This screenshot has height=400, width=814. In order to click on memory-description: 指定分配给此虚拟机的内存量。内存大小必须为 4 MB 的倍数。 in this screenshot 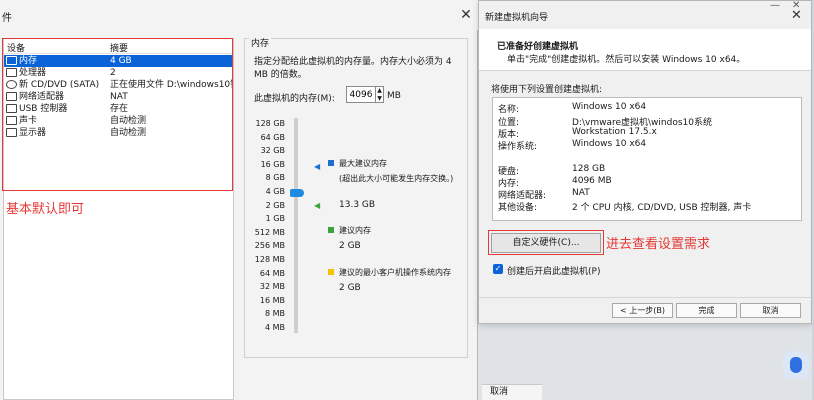, I will do `click(353, 68)`.